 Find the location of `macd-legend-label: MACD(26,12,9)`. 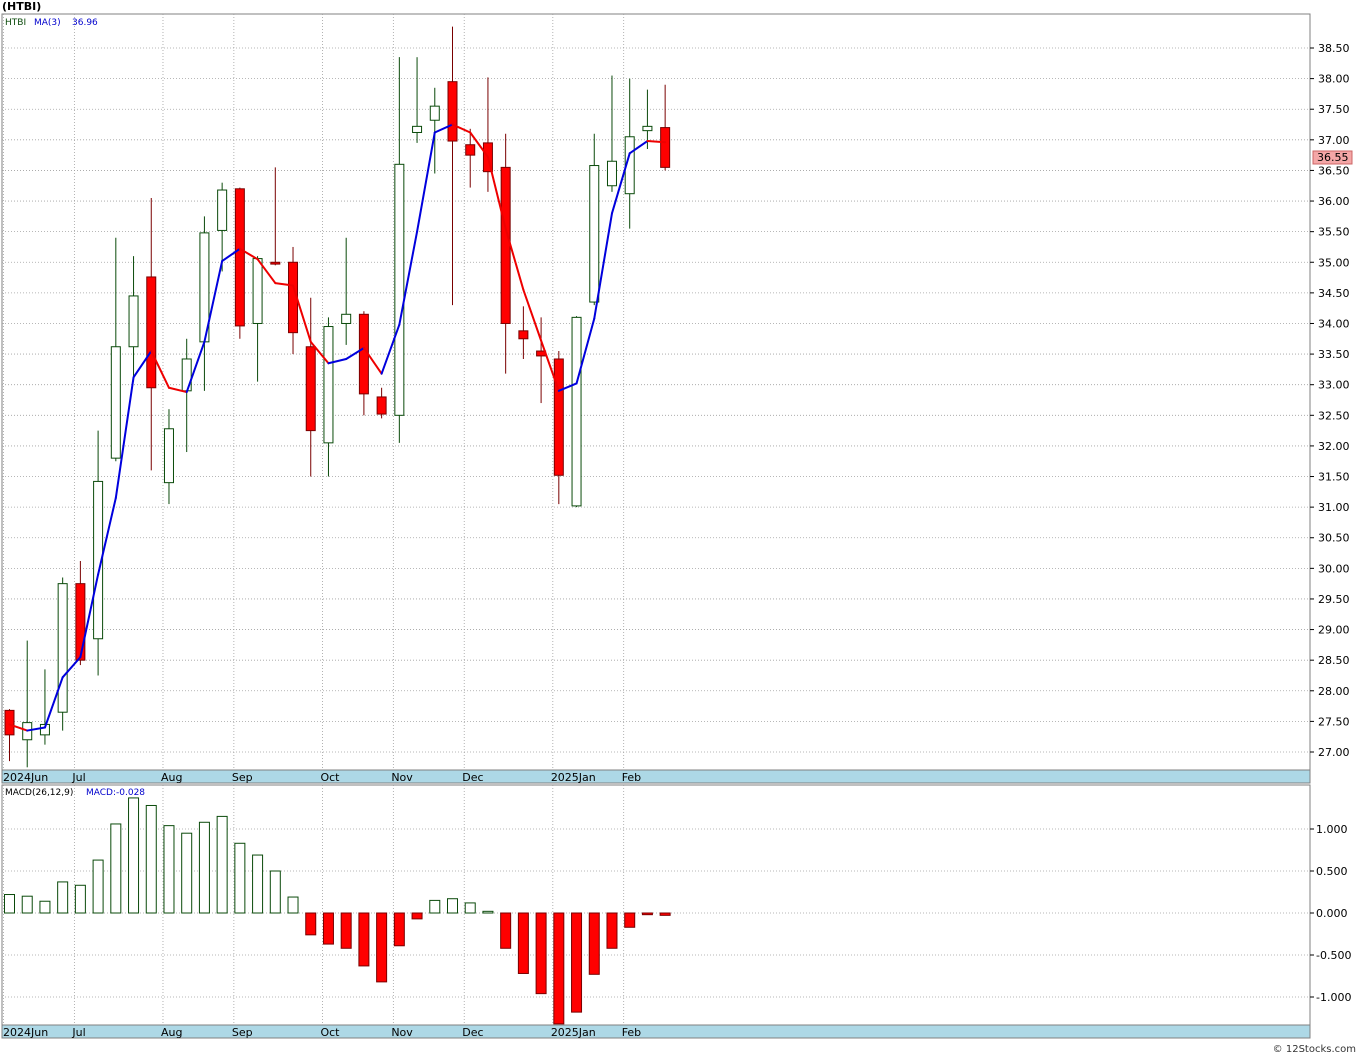

macd-legend-label: MACD(26,12,9) is located at coordinates (39, 793).